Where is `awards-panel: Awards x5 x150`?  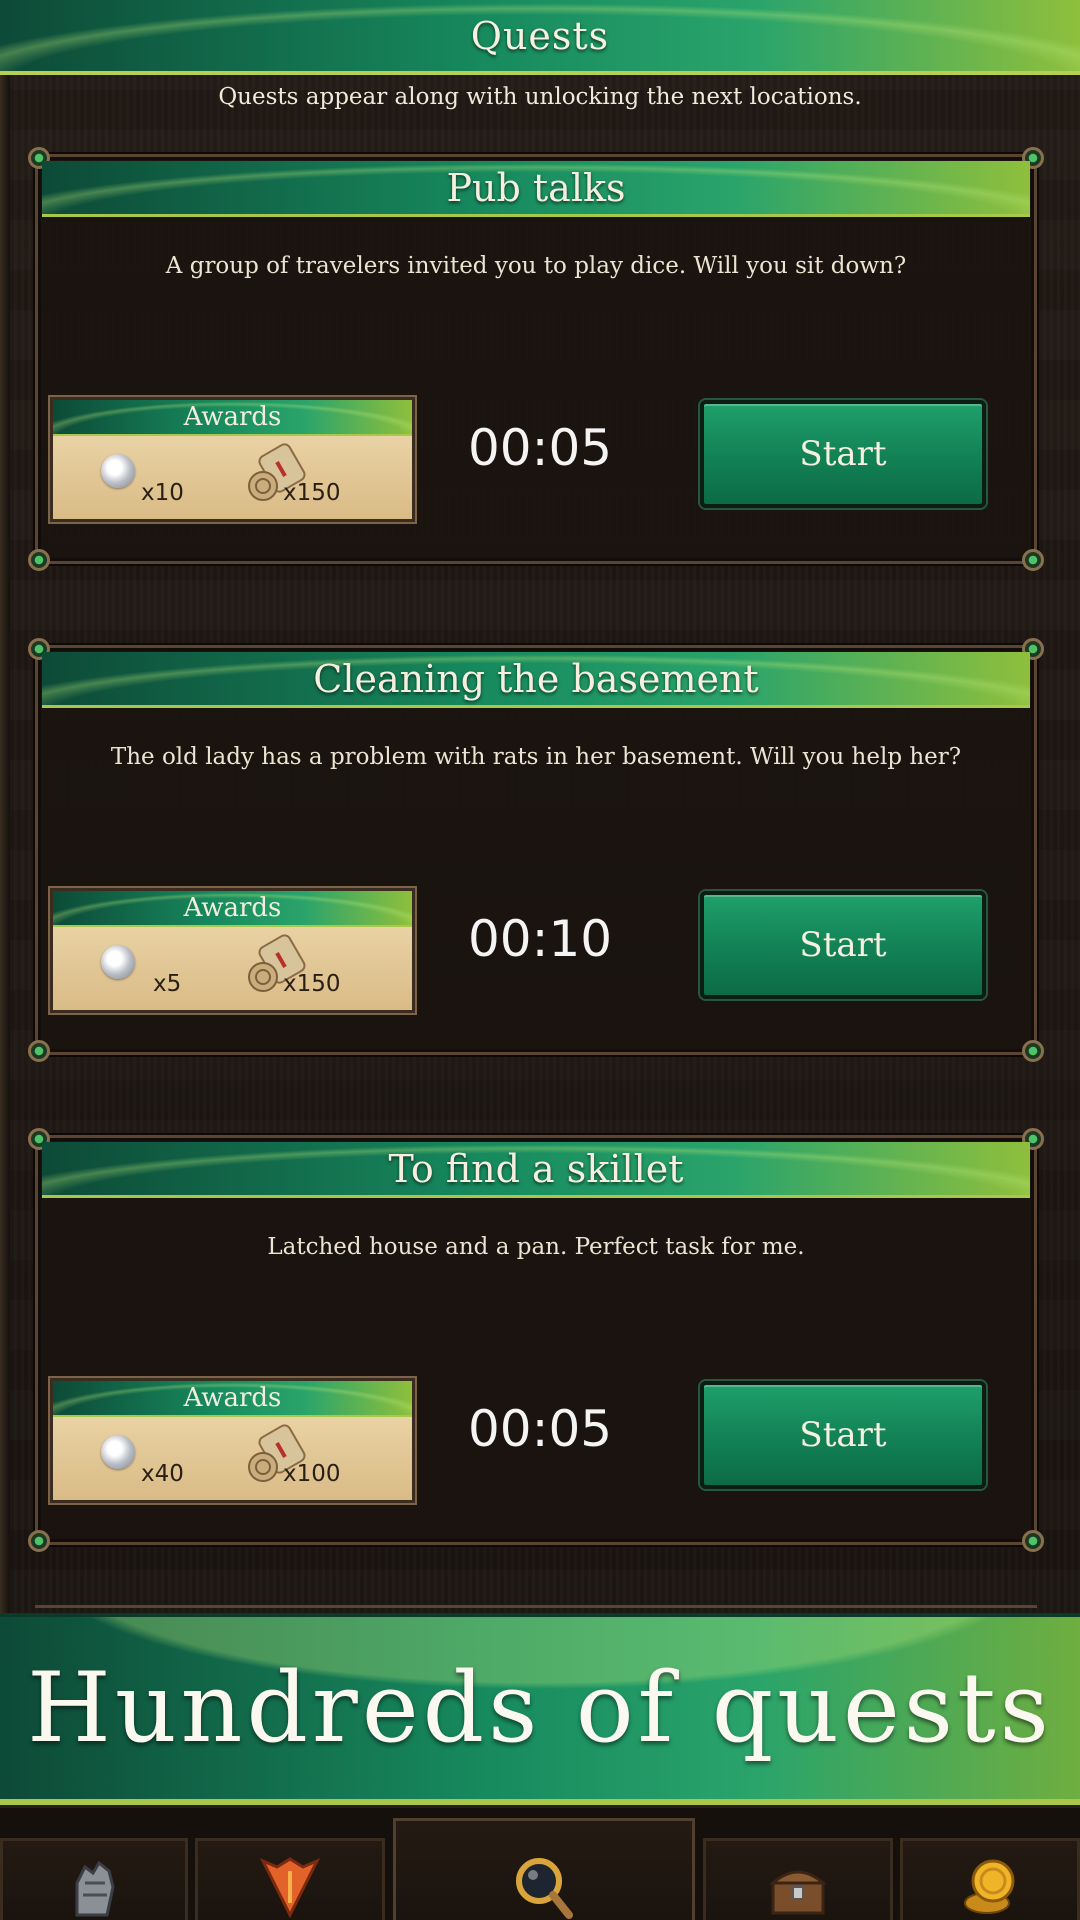
awards-panel: Awards x5 x150 is located at coordinates (232, 950).